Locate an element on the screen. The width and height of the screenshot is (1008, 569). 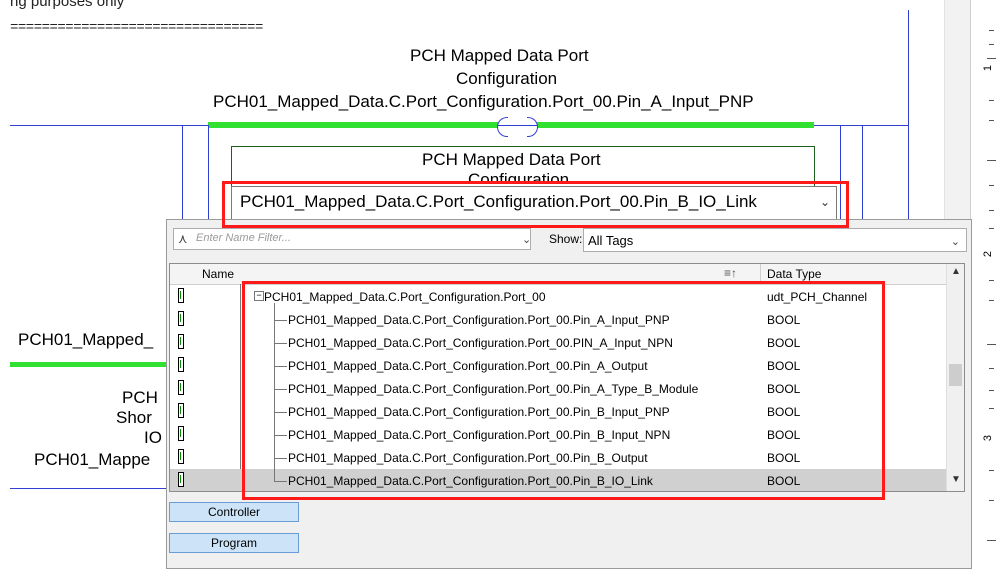
rung-ruler: 1 2 3 is located at coordinates (989, 283).